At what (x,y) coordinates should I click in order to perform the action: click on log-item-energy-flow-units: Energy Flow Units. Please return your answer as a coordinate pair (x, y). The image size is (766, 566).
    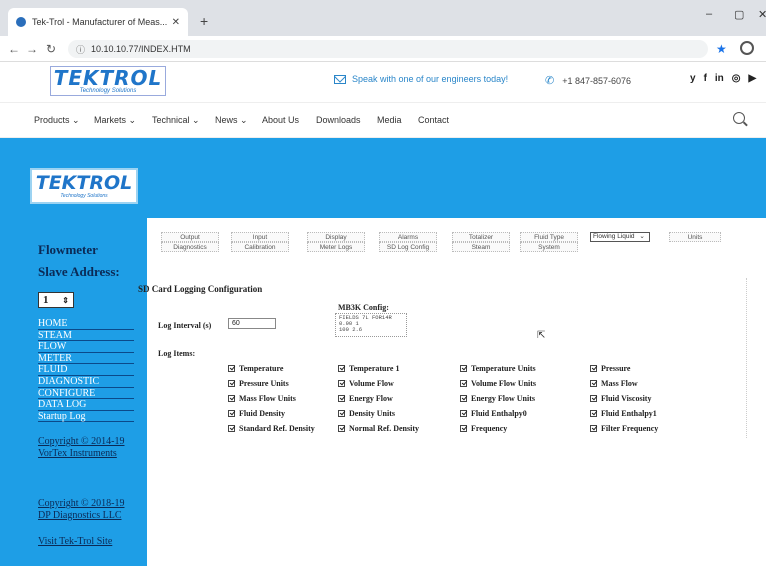
    Looking at the image, I should click on (497, 398).